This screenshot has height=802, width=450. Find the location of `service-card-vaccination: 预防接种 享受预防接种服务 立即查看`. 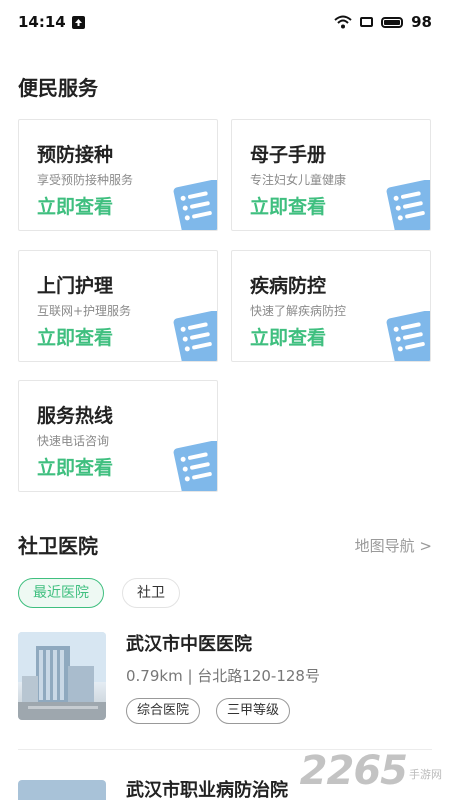

service-card-vaccination: 预防接种 享受预防接种服务 立即查看 is located at coordinates (118, 175).